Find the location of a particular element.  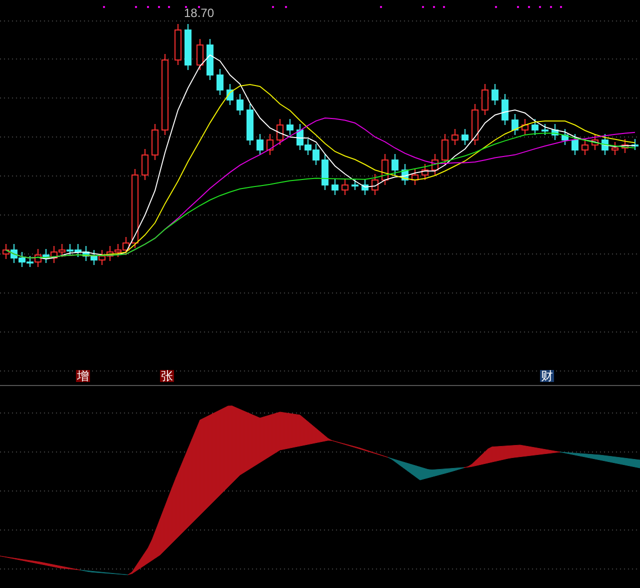

signal-marker: 财 is located at coordinates (547, 376).